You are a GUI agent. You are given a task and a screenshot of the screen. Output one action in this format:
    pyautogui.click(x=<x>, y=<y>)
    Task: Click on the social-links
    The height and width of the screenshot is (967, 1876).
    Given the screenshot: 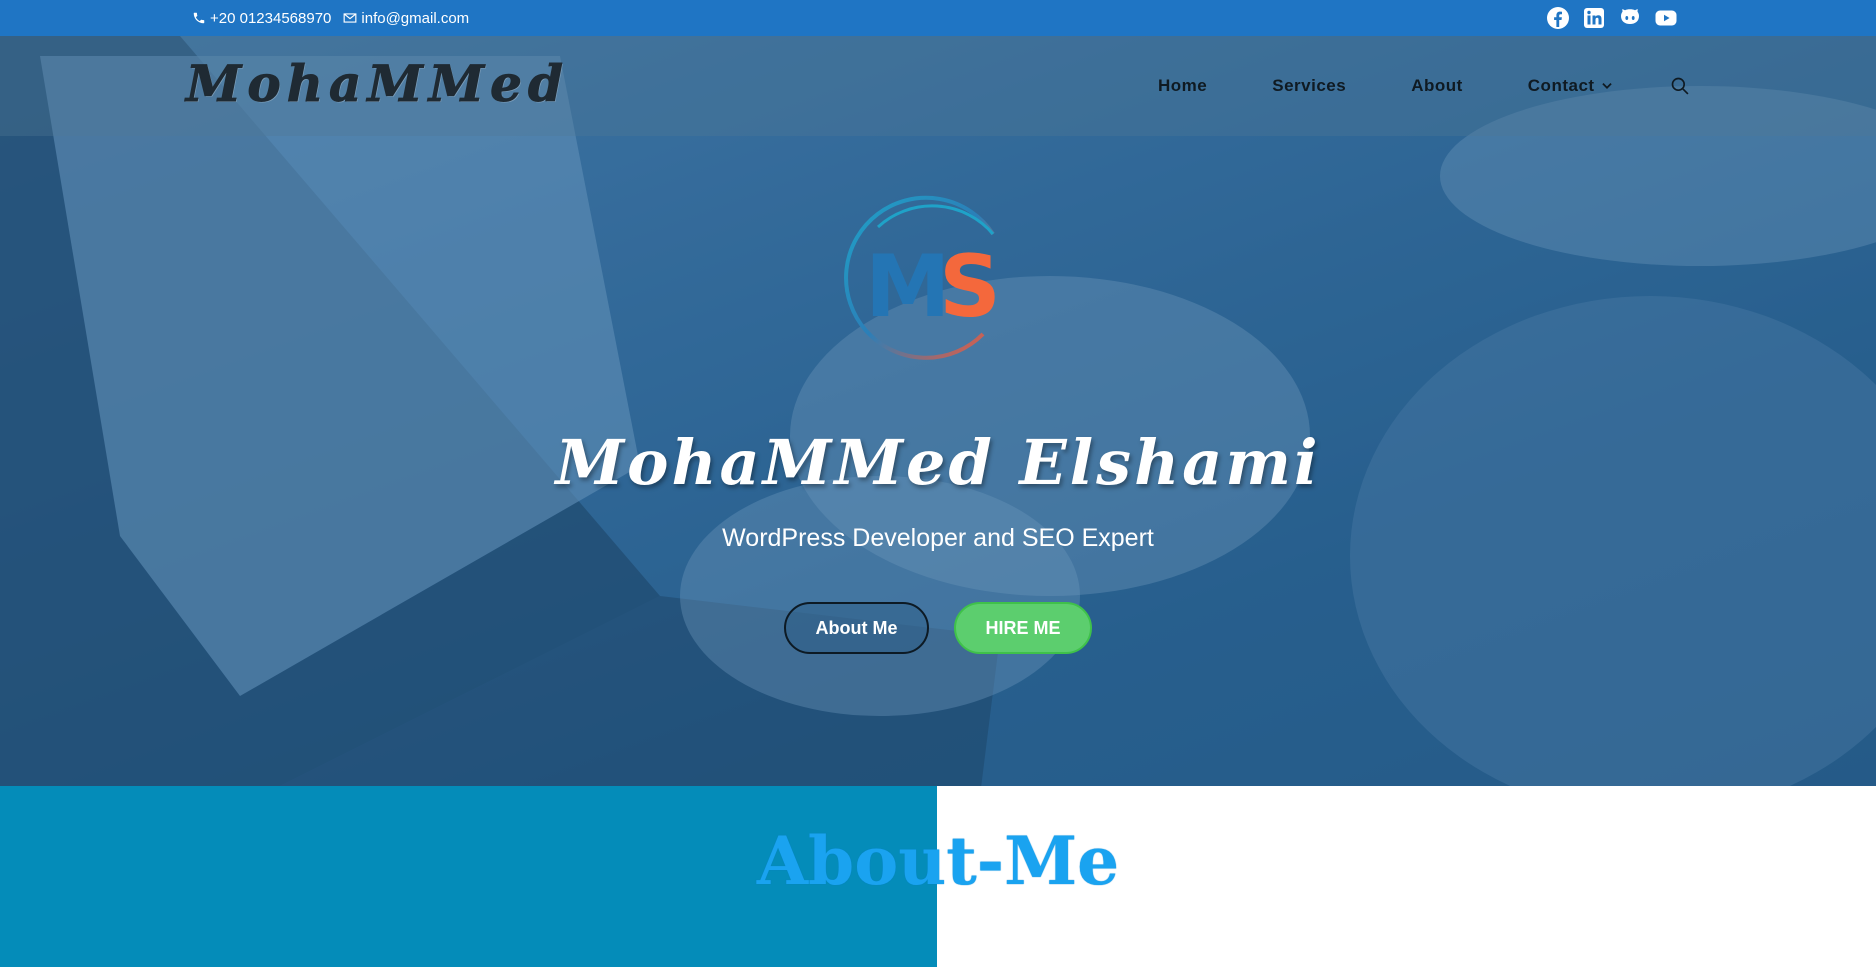 What is the action you would take?
    pyautogui.click(x=1617, y=18)
    